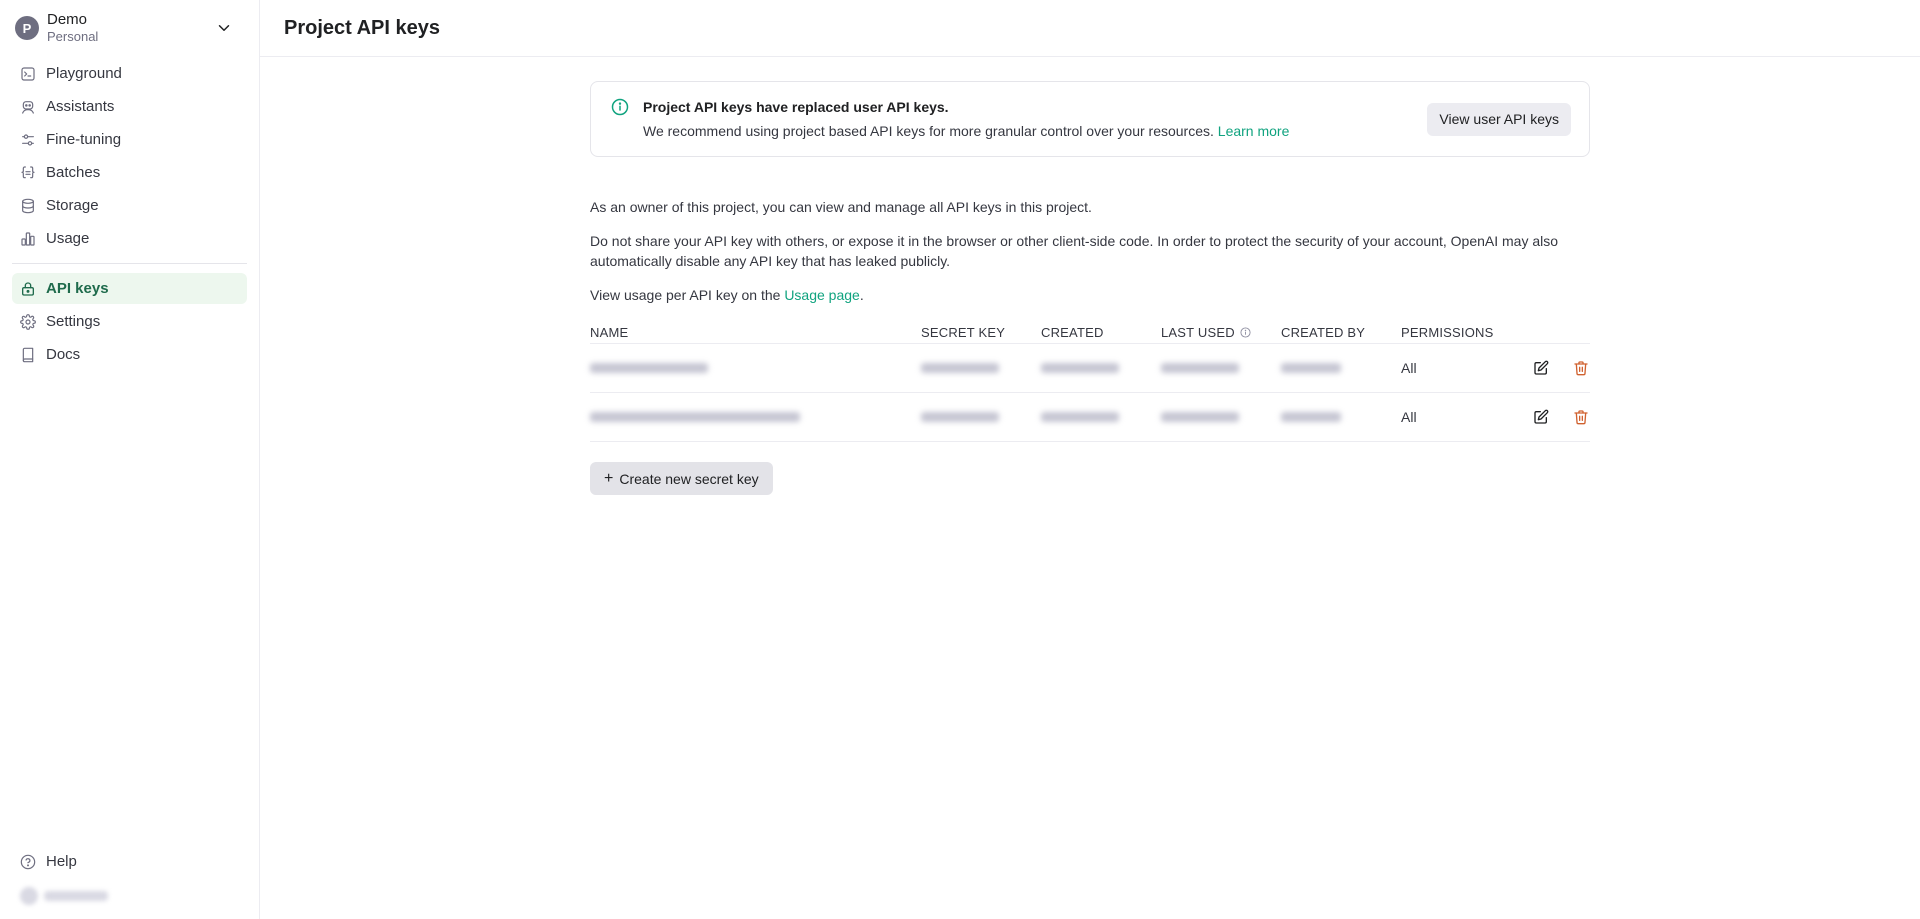  I want to click on sidebar-item-fine-tuning: Fine-tuning, so click(129, 139).